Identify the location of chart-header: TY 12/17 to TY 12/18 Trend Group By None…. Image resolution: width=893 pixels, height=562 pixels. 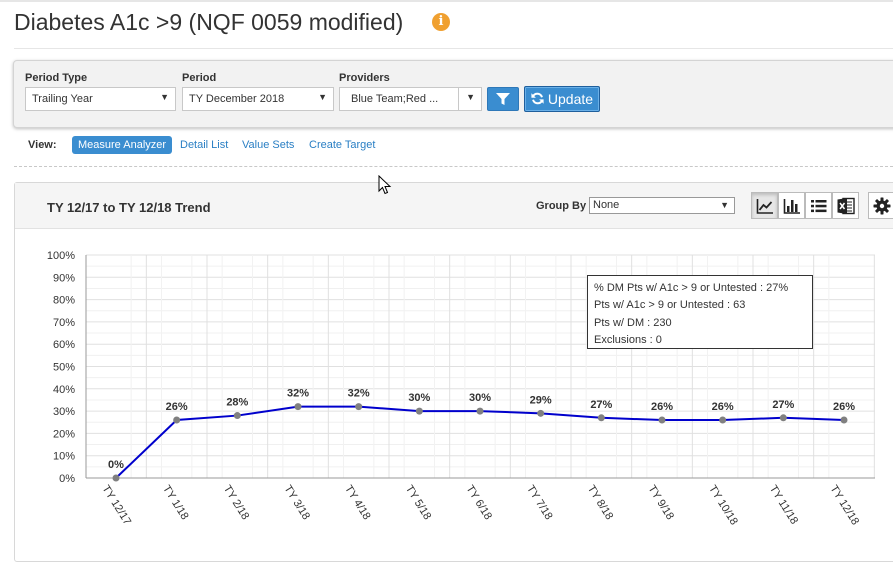
(454, 206).